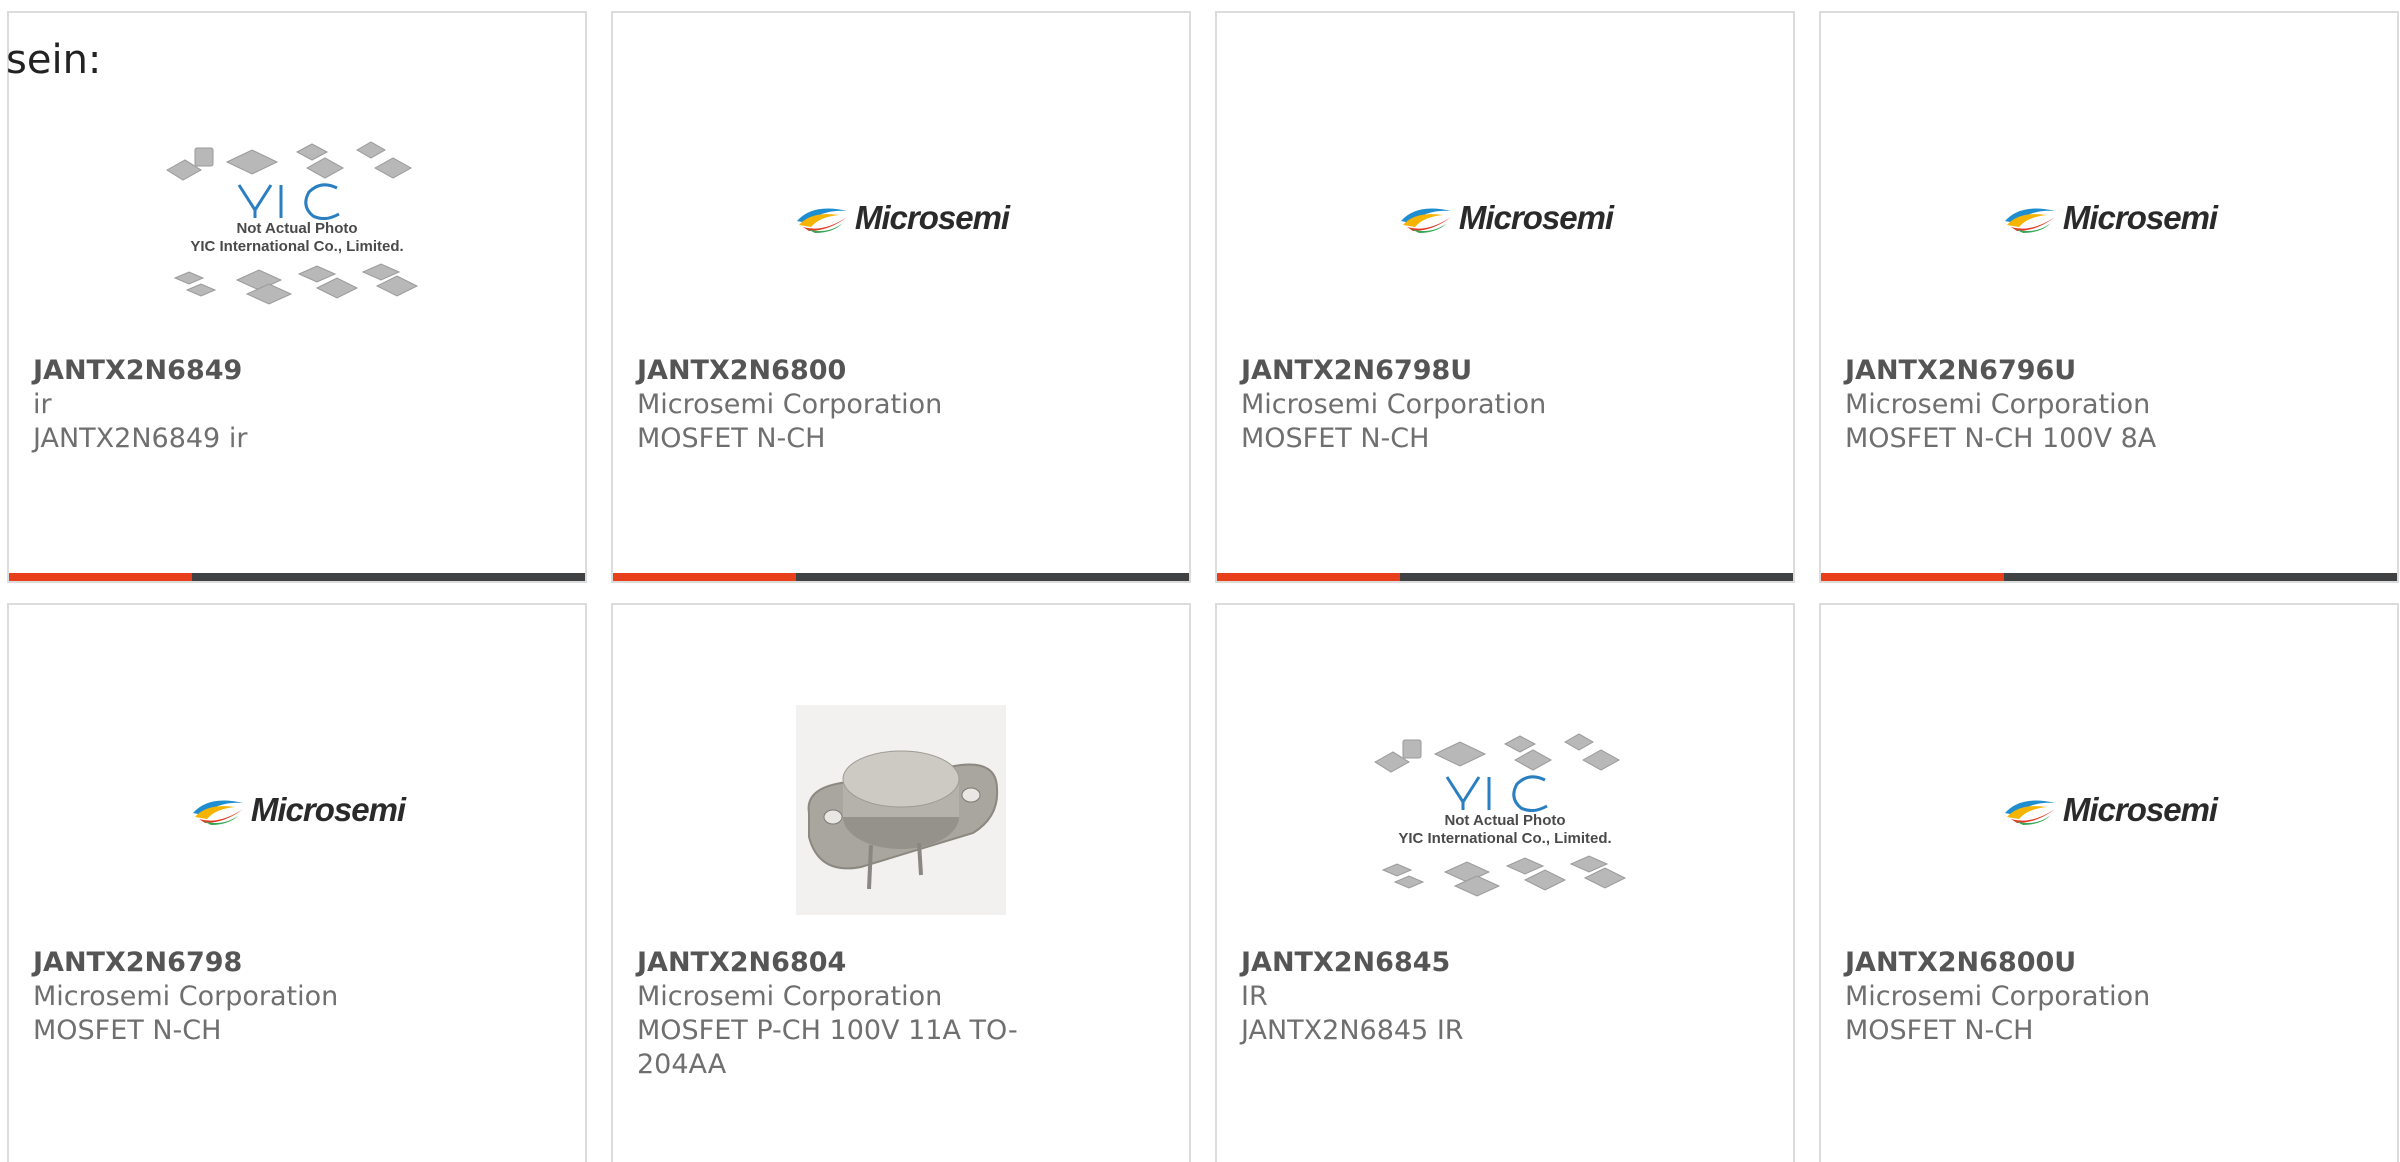 This screenshot has height=1162, width=2400. I want to click on description: JANTX2N6849 ir, so click(140, 438).